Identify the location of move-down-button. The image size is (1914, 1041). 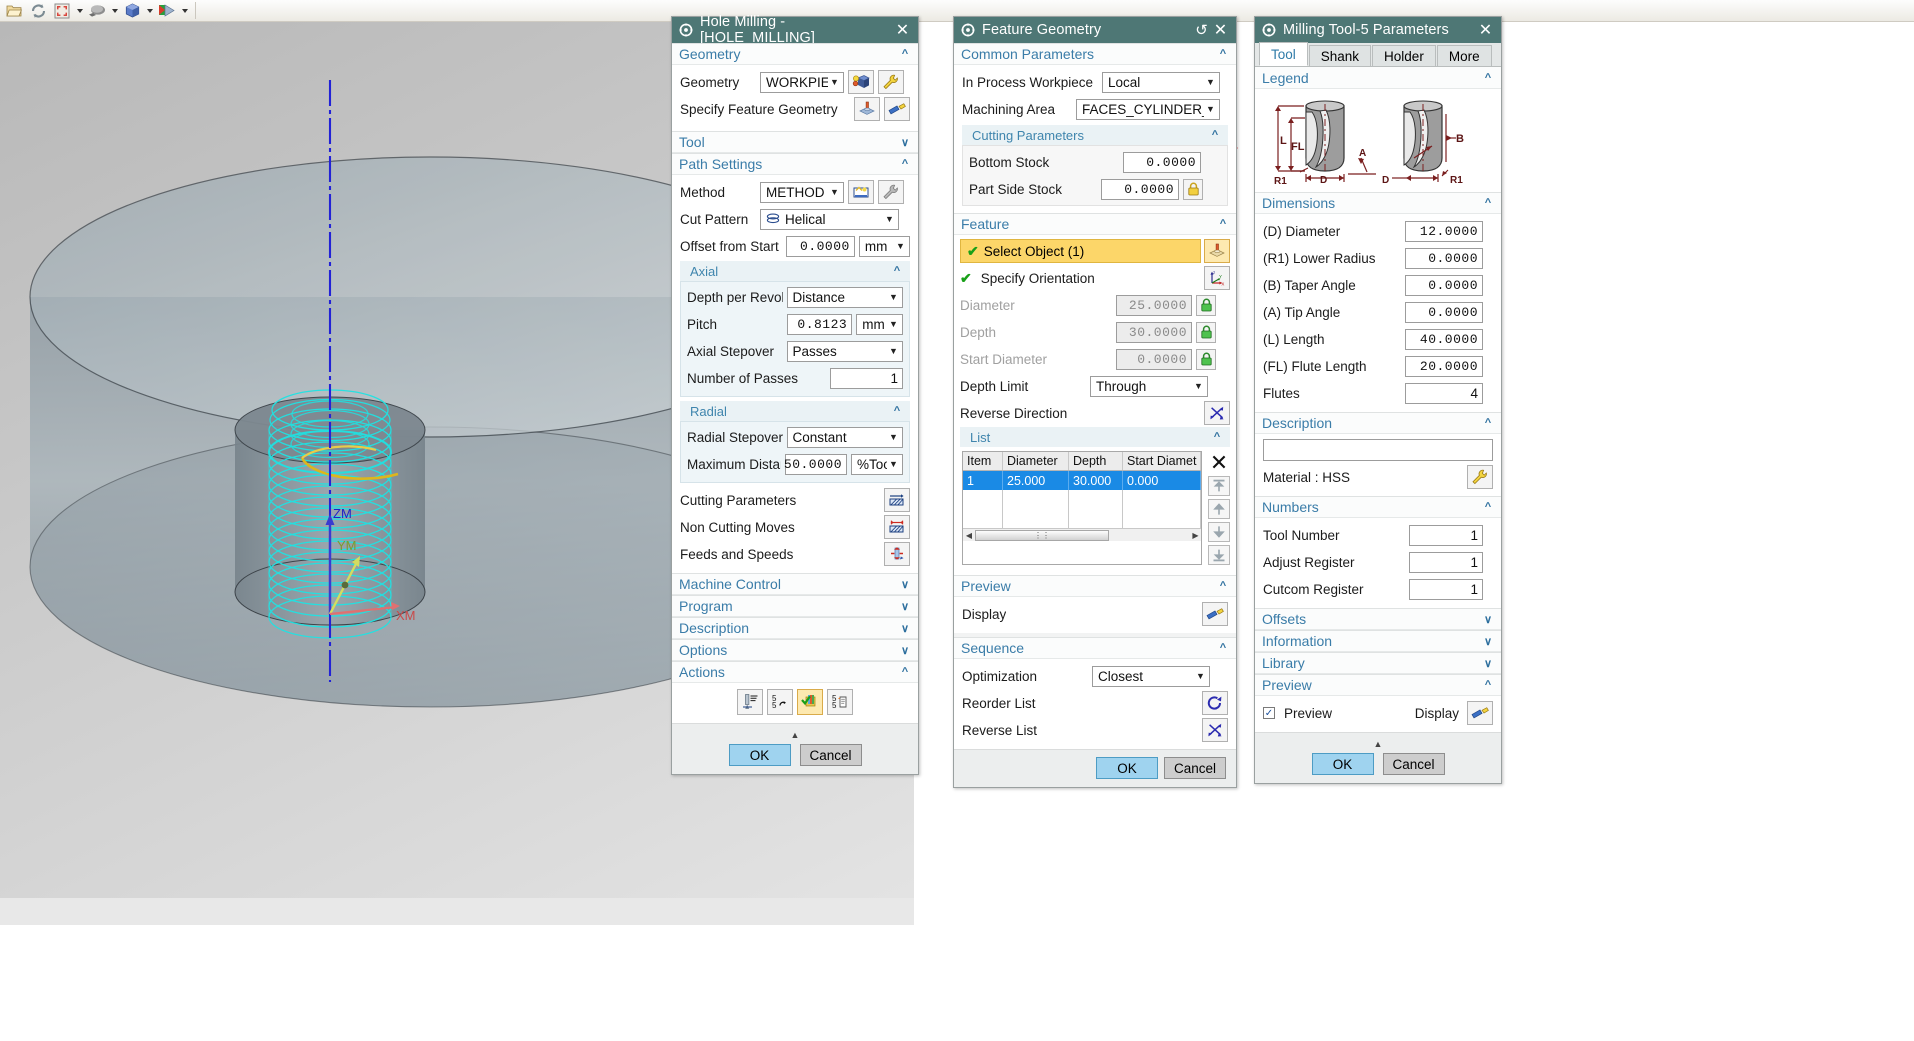
(1219, 532).